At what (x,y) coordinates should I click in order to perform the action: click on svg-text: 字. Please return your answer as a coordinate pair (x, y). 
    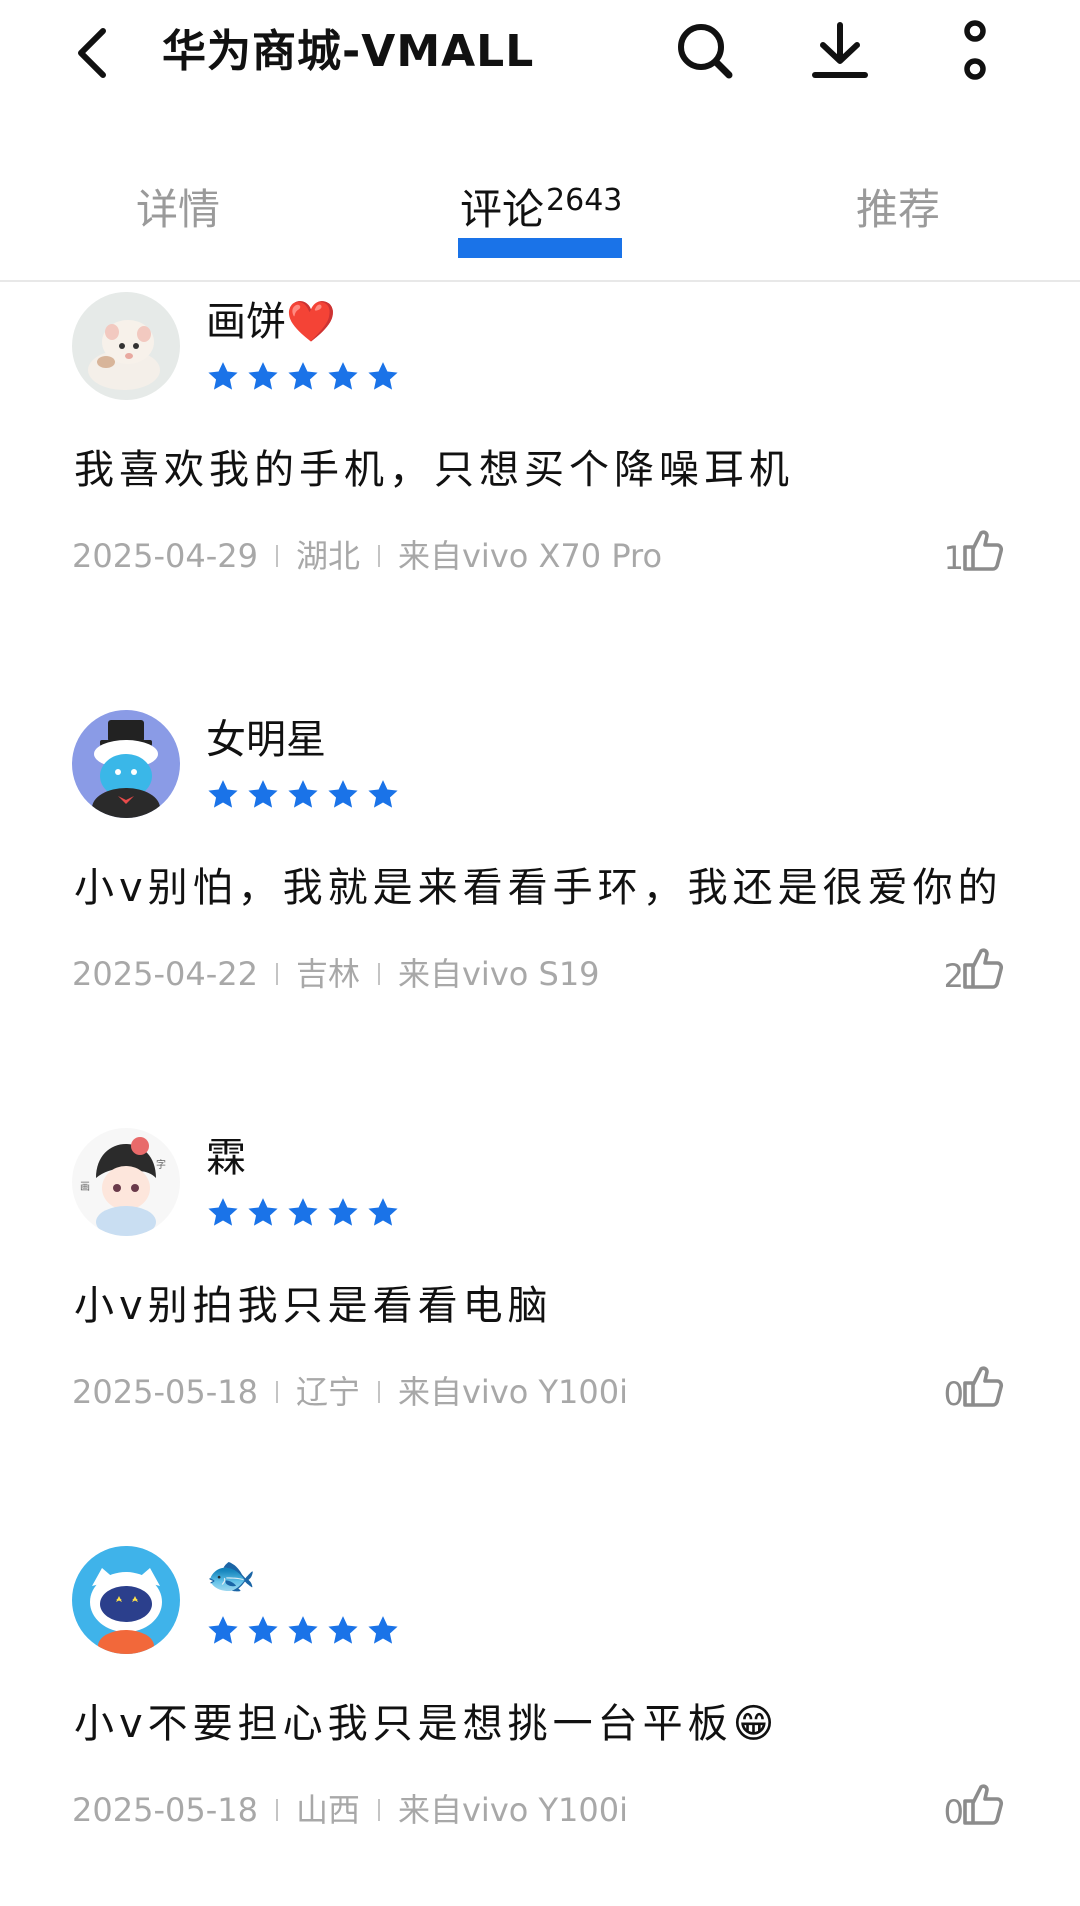
    Looking at the image, I should click on (161, 1164).